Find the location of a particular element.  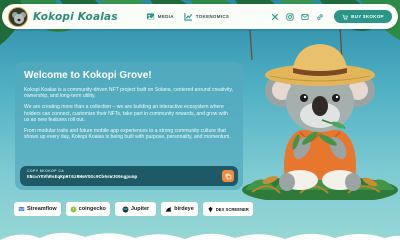

image-icon is located at coordinates (150, 16).